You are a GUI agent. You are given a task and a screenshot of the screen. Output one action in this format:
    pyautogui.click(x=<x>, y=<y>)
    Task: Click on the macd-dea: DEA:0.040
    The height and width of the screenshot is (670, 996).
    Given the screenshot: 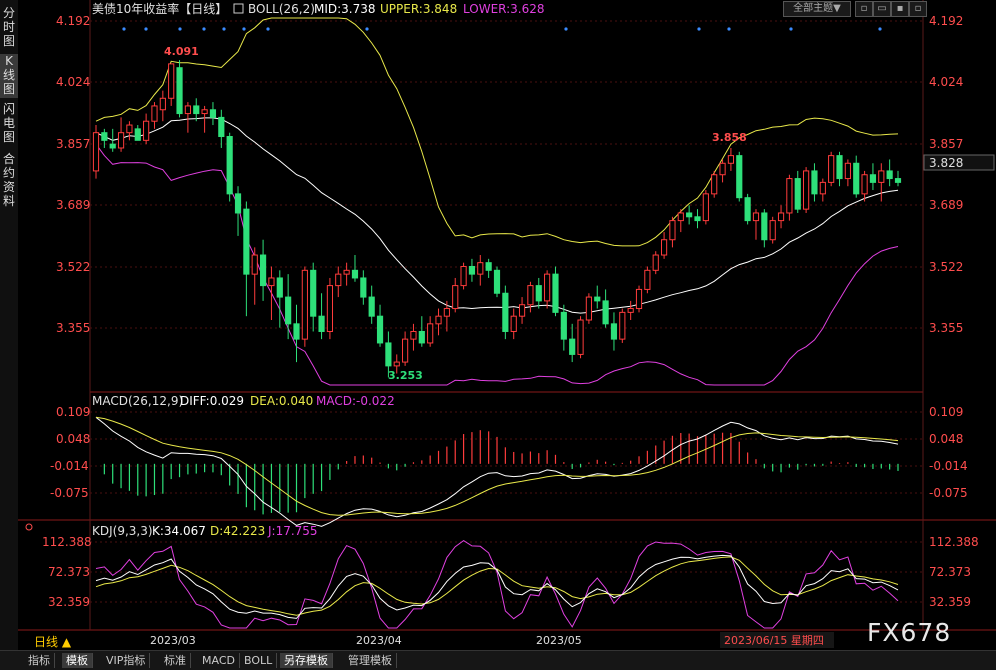 What is the action you would take?
    pyautogui.click(x=281, y=401)
    